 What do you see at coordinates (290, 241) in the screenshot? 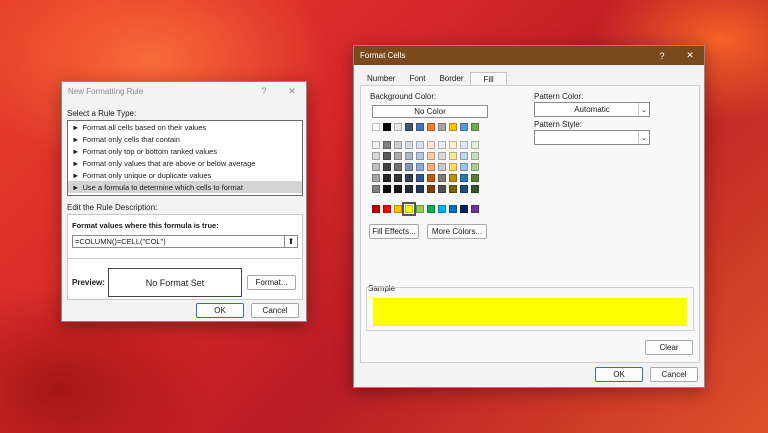
I see `collapse-dialog-icon: ⬆` at bounding box center [290, 241].